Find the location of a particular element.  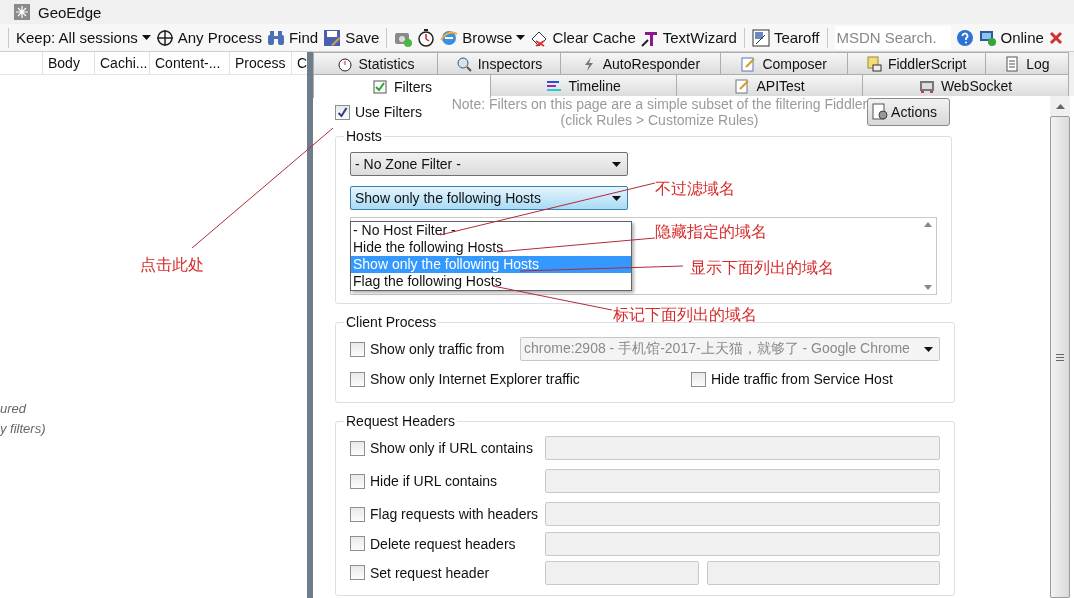

header-value-field is located at coordinates (823, 572).